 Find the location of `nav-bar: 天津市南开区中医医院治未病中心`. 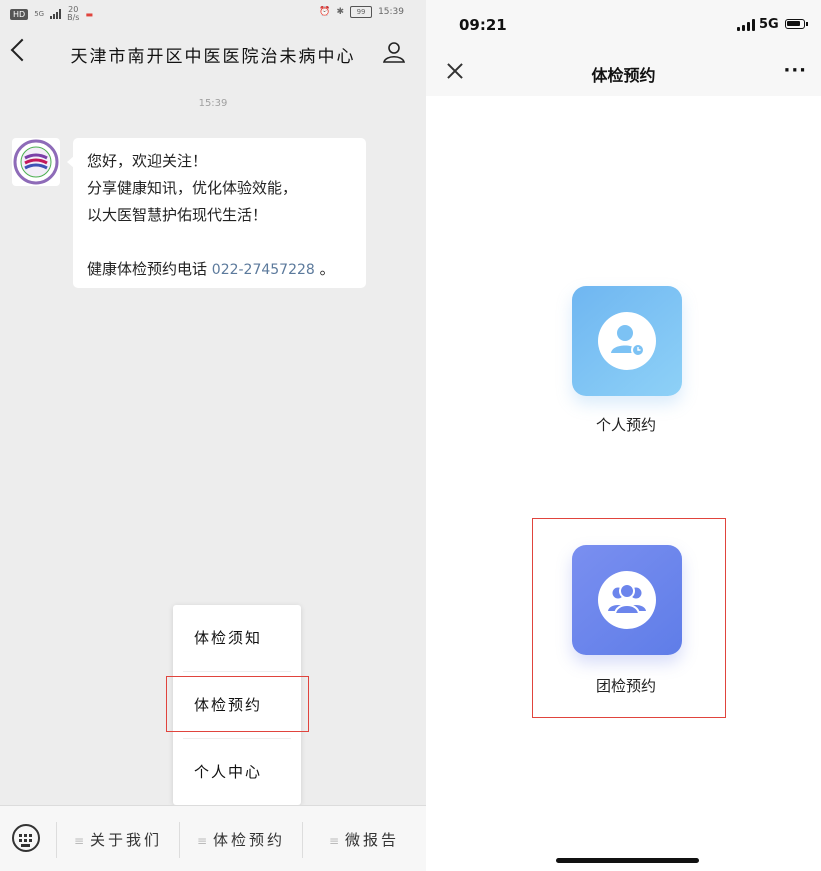

nav-bar: 天津市南开区中医医院治未病中心 is located at coordinates (213, 53).